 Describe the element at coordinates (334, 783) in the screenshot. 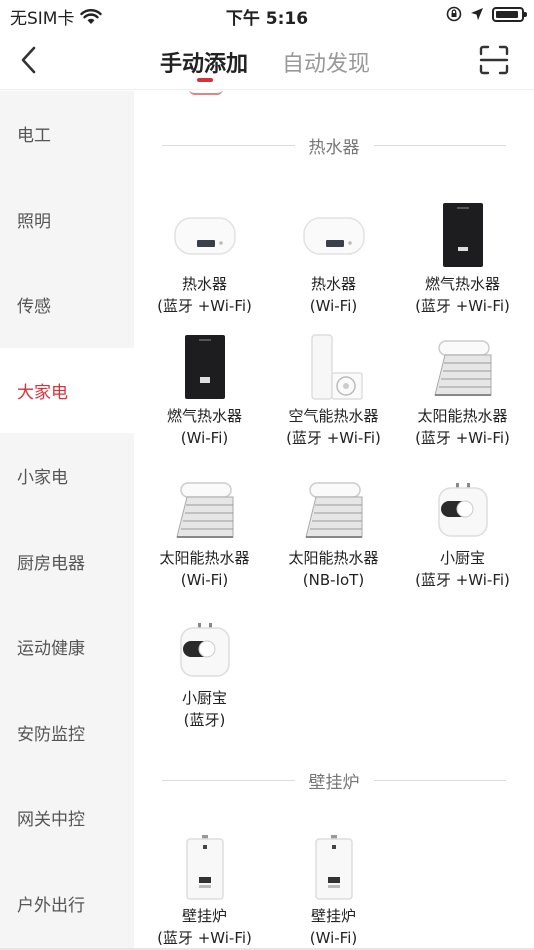

I see `section-title: 壁挂炉` at that location.